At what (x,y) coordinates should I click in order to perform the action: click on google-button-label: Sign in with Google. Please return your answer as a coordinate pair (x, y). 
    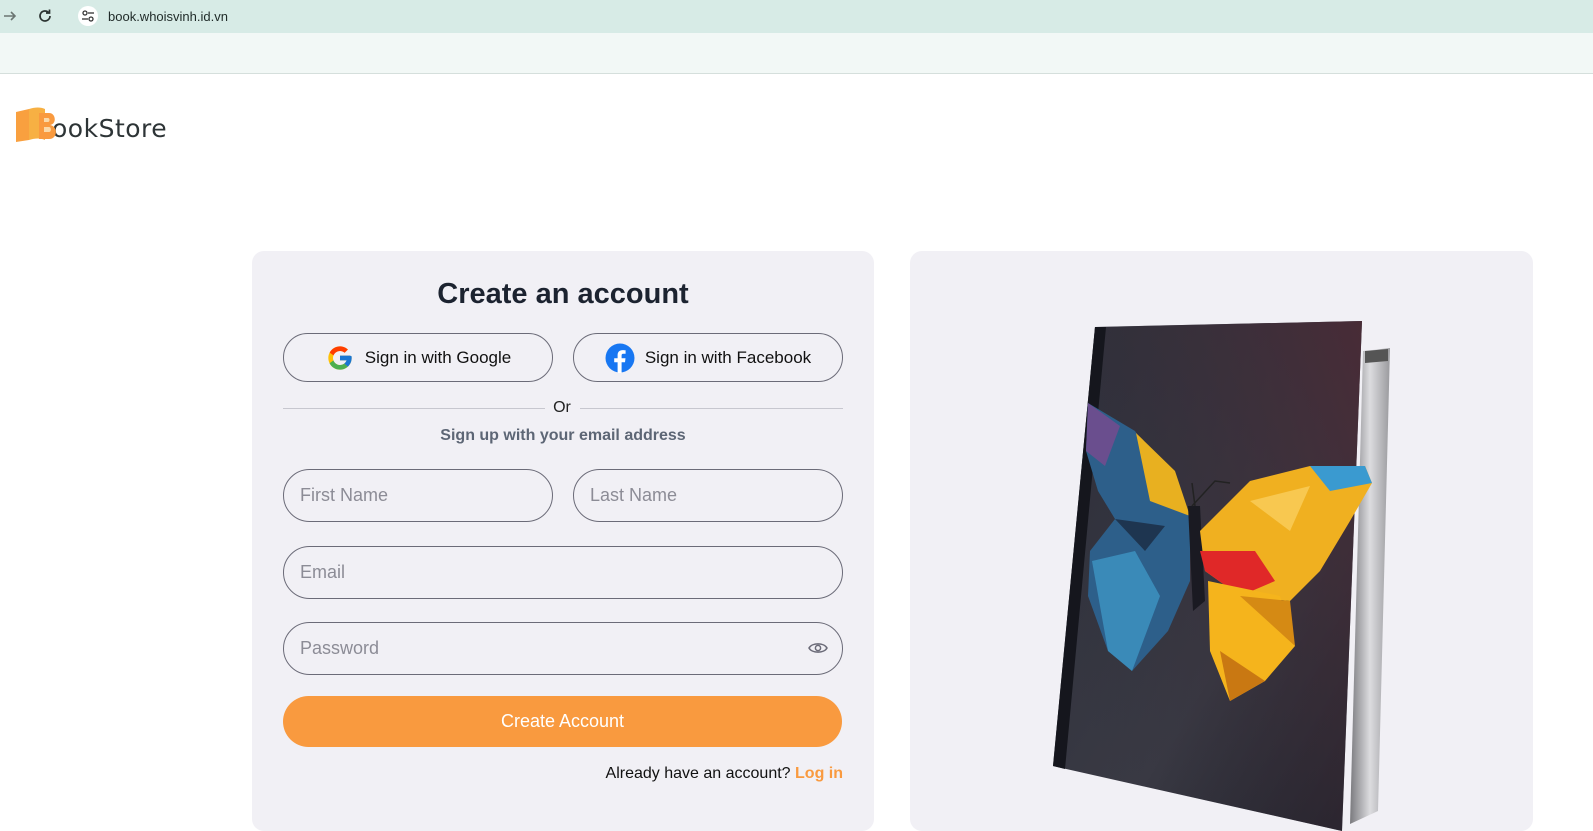
    Looking at the image, I should click on (438, 357).